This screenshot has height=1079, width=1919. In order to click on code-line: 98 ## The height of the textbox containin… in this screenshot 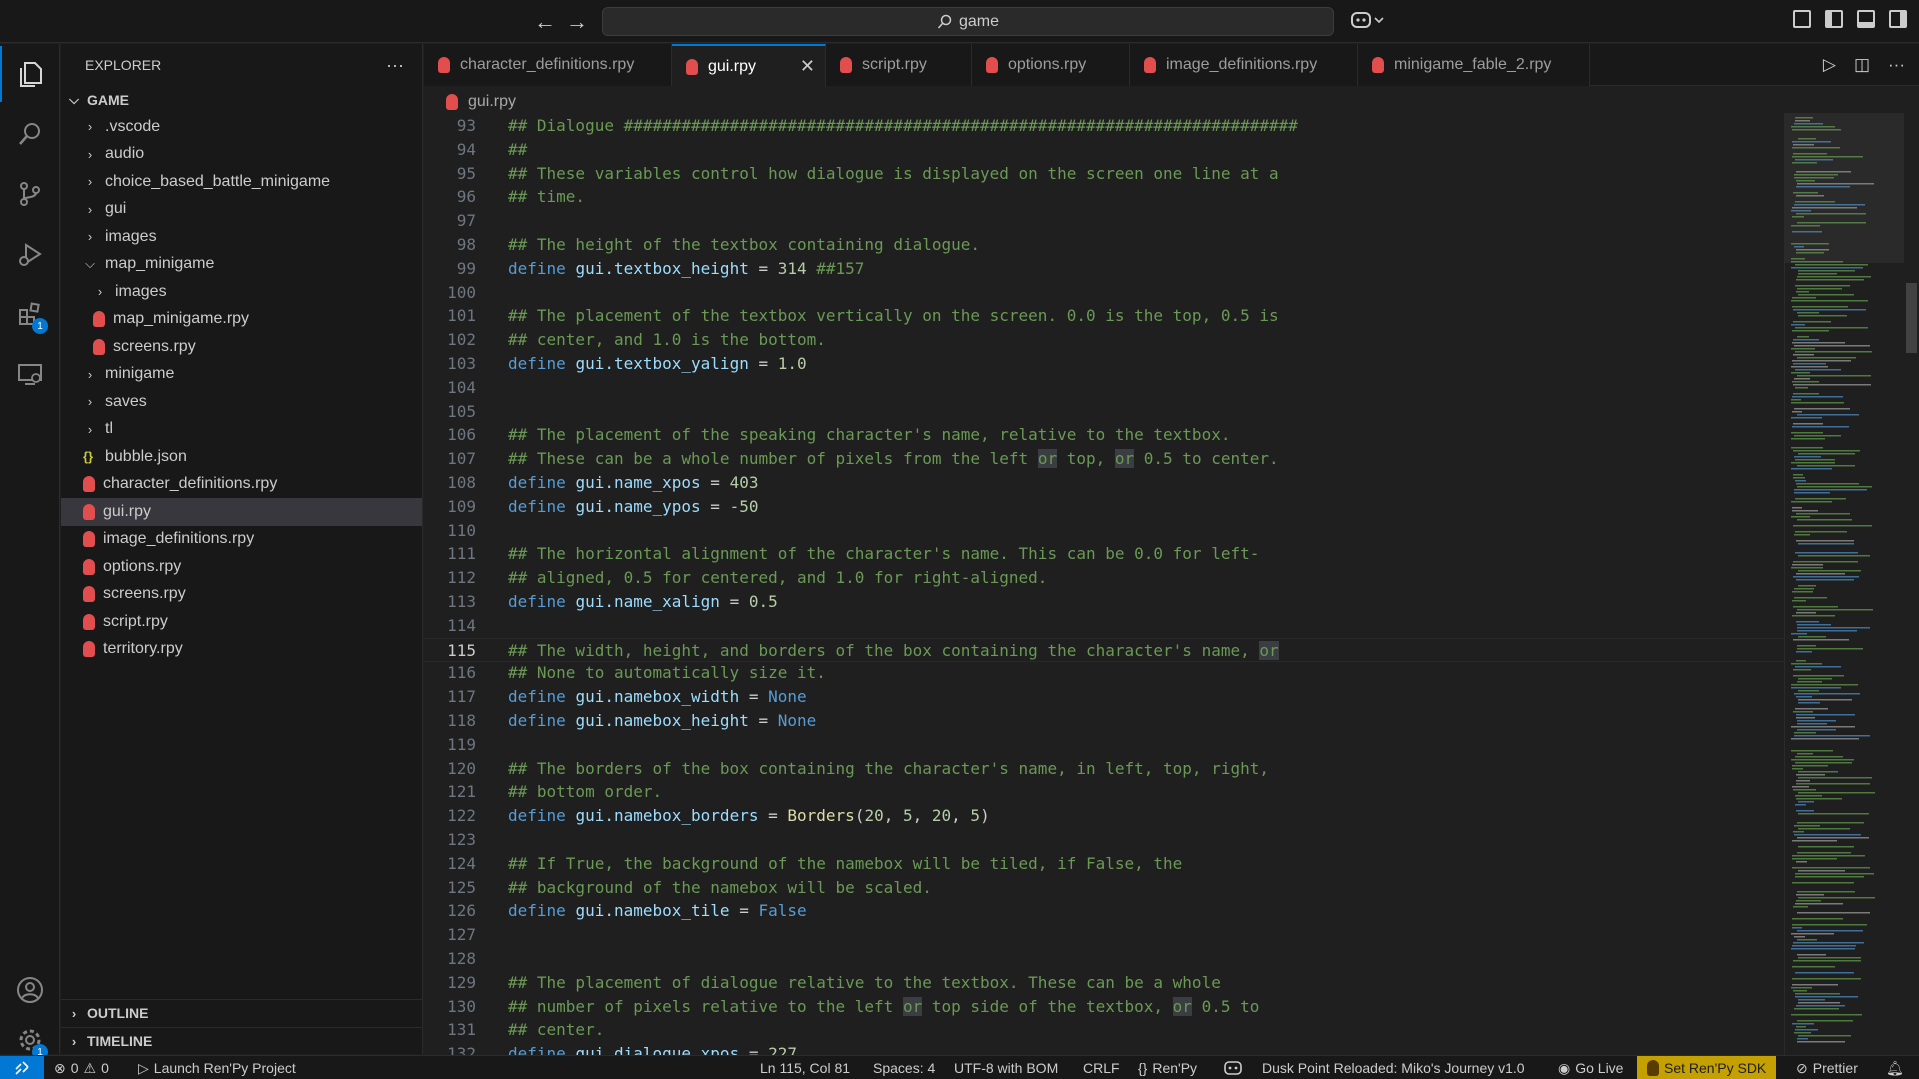, I will do `click(1104, 245)`.